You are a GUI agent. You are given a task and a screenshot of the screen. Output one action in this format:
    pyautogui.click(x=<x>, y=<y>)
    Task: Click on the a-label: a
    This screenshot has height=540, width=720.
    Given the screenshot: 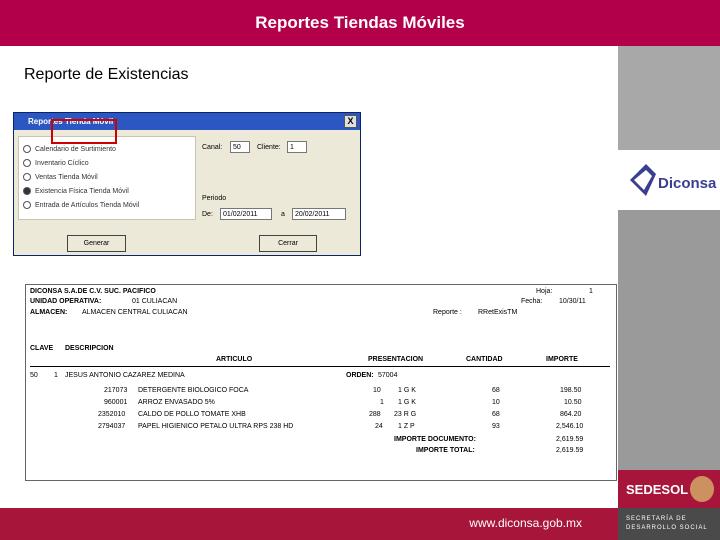 What is the action you would take?
    pyautogui.click(x=283, y=214)
    